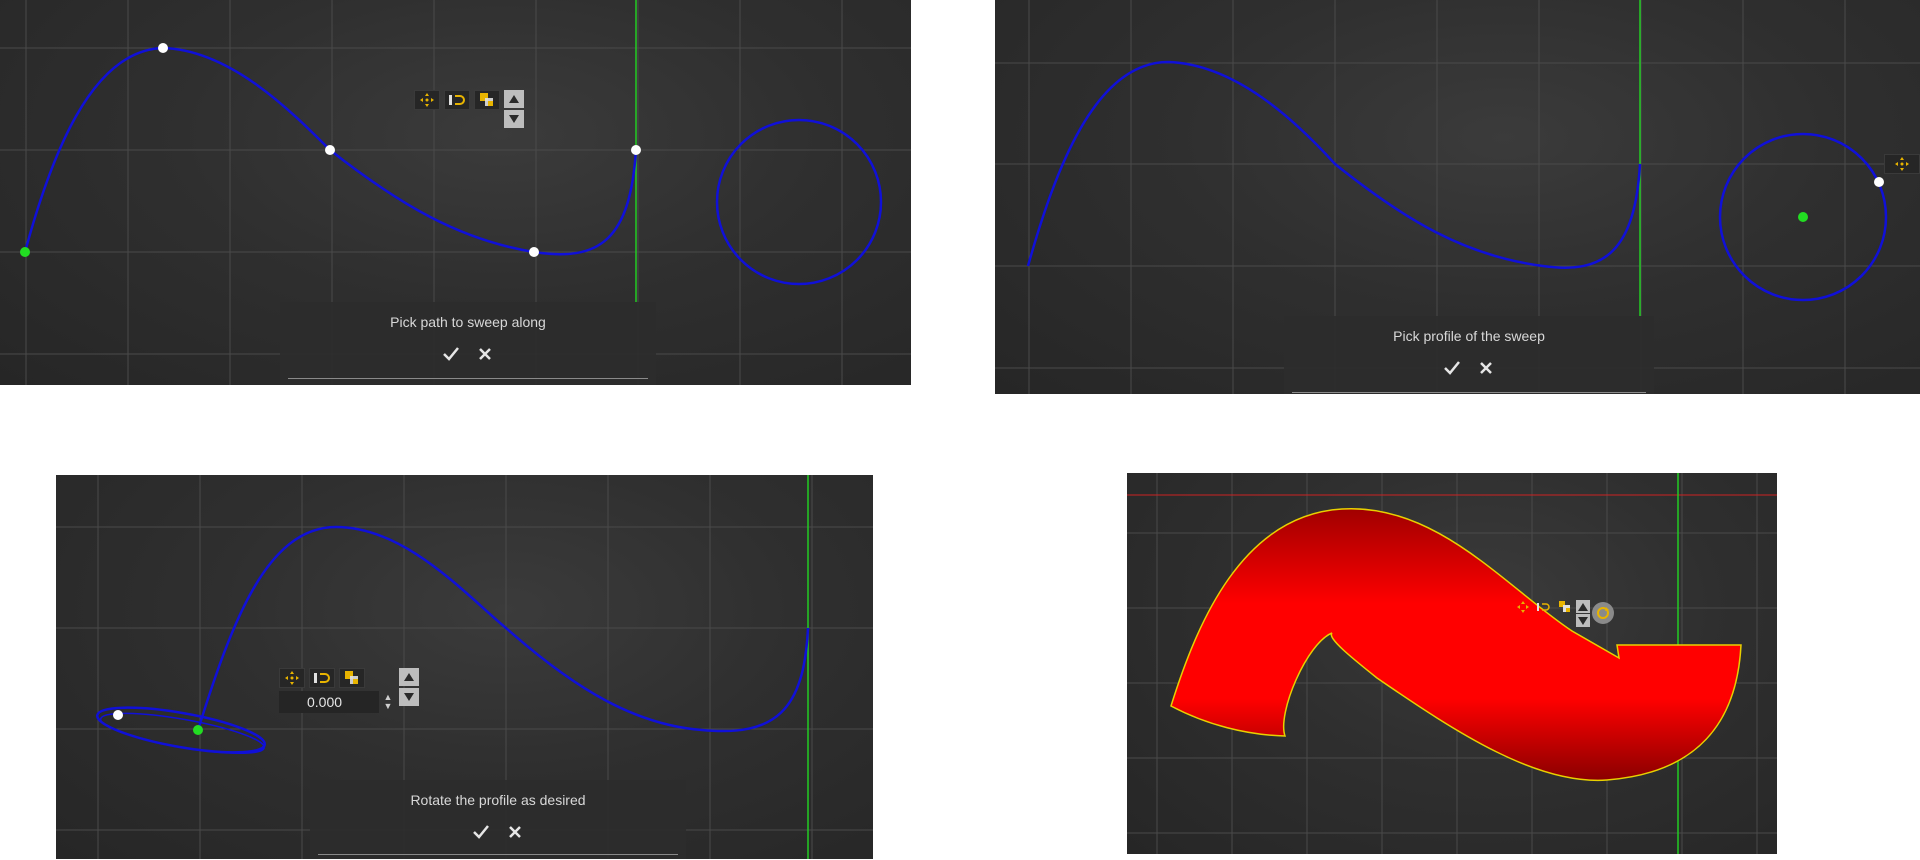 The image size is (1920, 860). Describe the element at coordinates (349, 690) in the screenshot. I see `gizmo-toolbar: ▲ ▼` at that location.